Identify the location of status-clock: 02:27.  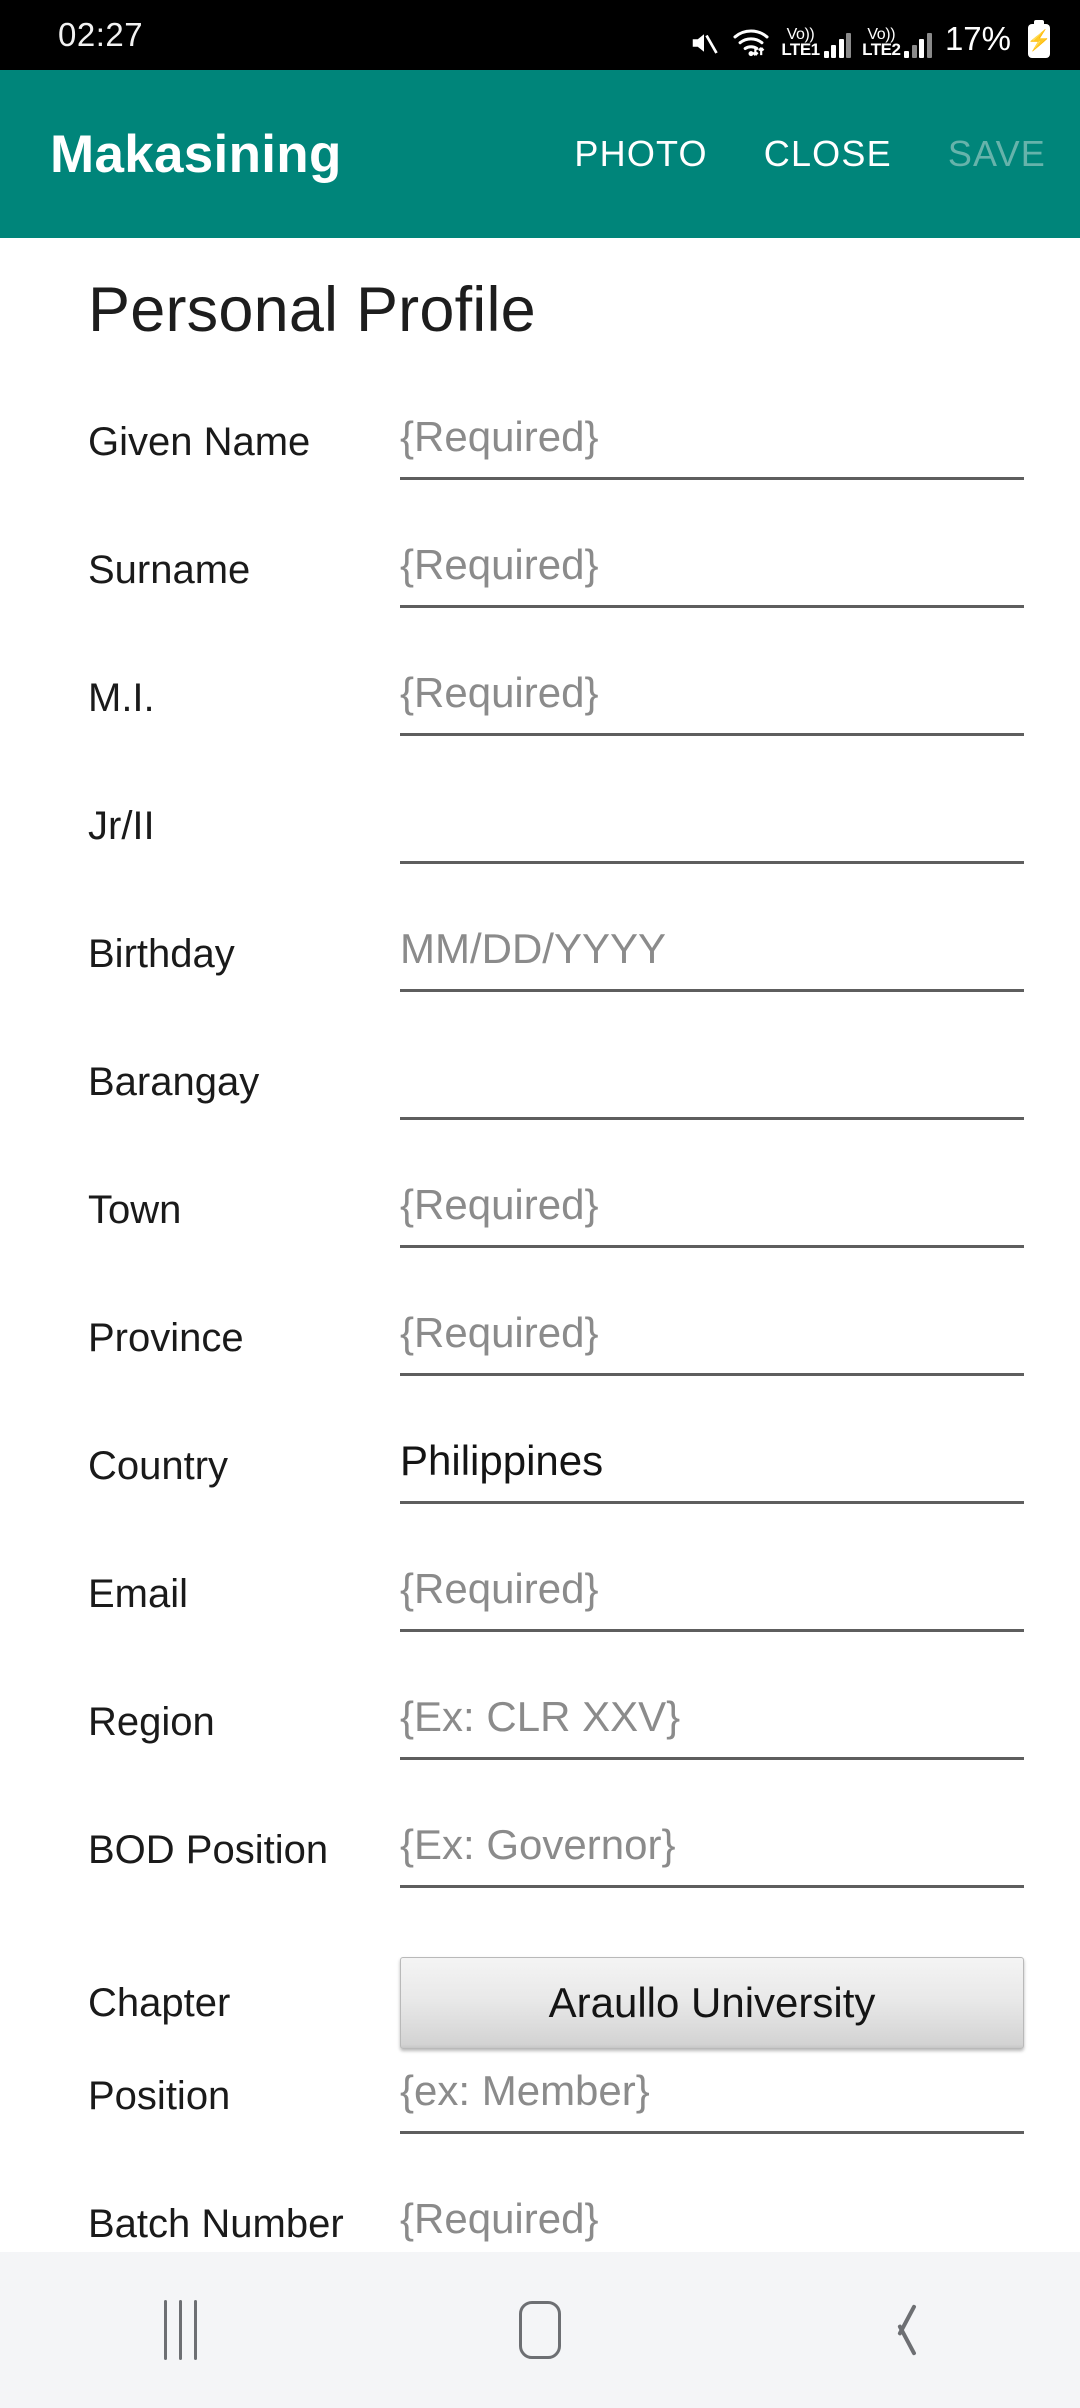
(101, 34).